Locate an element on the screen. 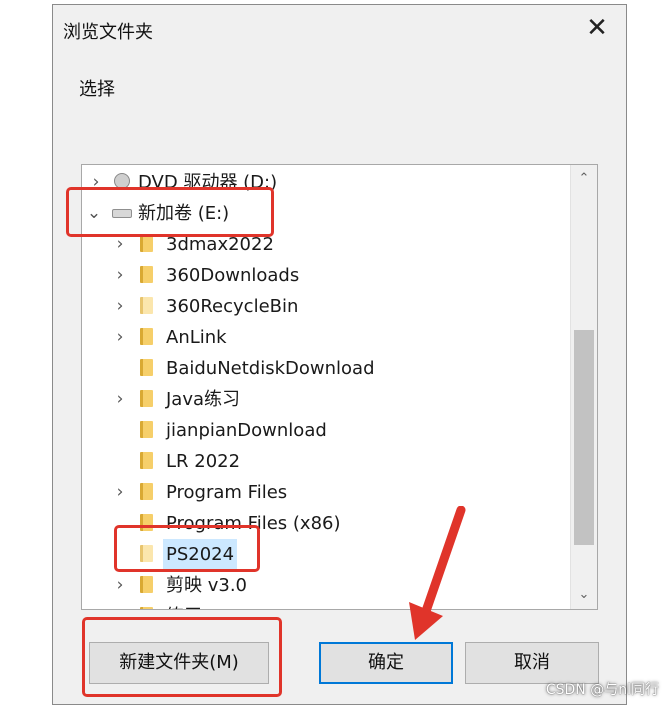  tree-item-label: AnLink is located at coordinates (196, 337).